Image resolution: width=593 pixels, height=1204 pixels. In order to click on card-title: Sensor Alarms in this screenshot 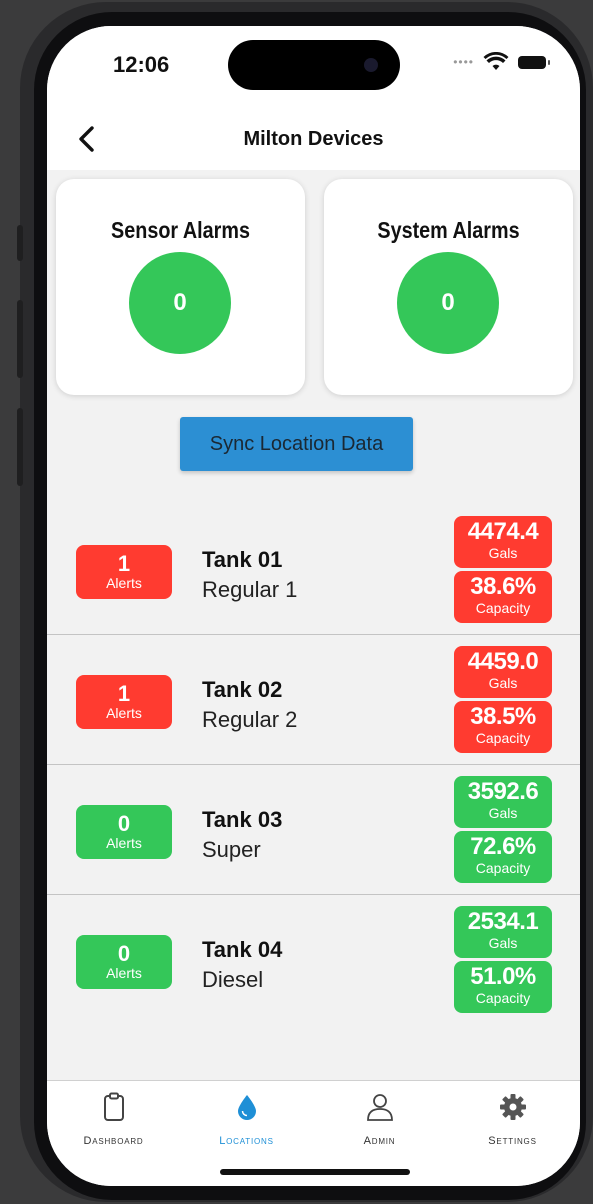, I will do `click(180, 230)`.